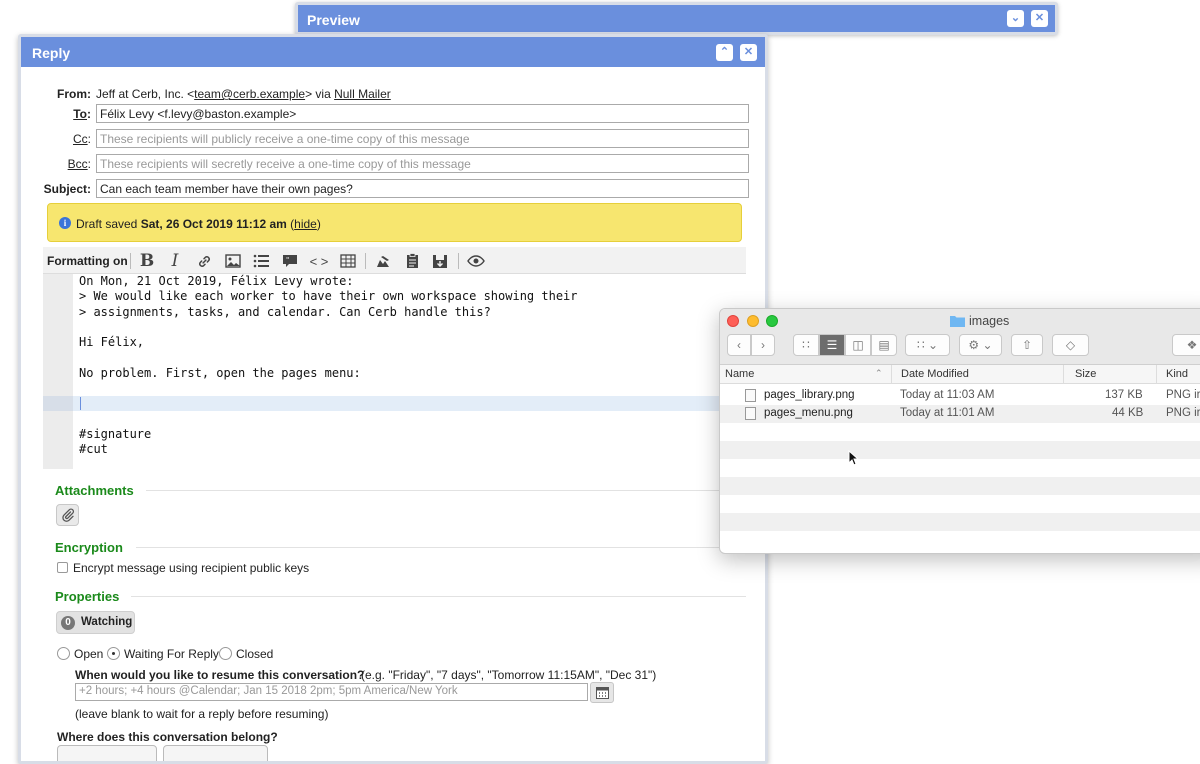  I want to click on from-via: > via, so click(320, 94).